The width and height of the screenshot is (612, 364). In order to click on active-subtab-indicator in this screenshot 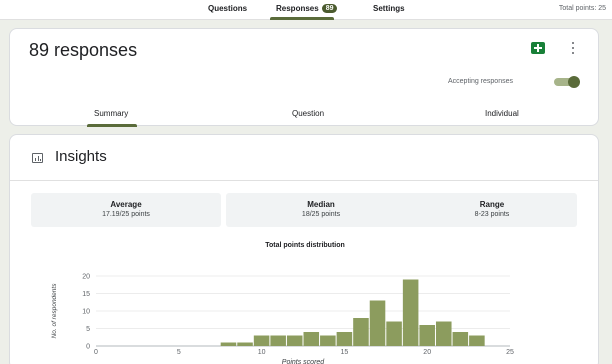, I will do `click(112, 125)`.